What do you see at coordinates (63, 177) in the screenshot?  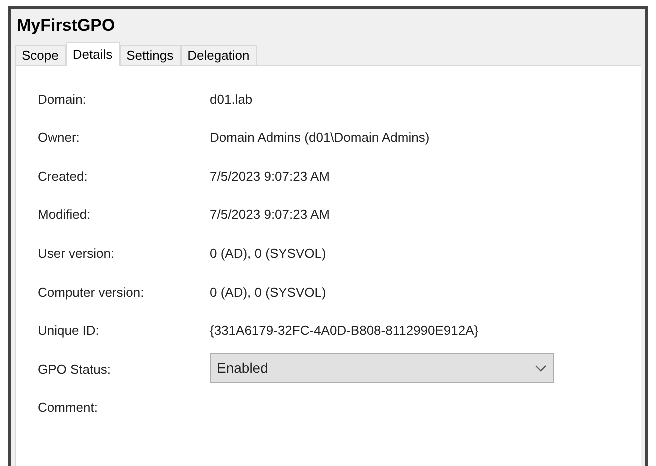 I see `field-label: Created:` at bounding box center [63, 177].